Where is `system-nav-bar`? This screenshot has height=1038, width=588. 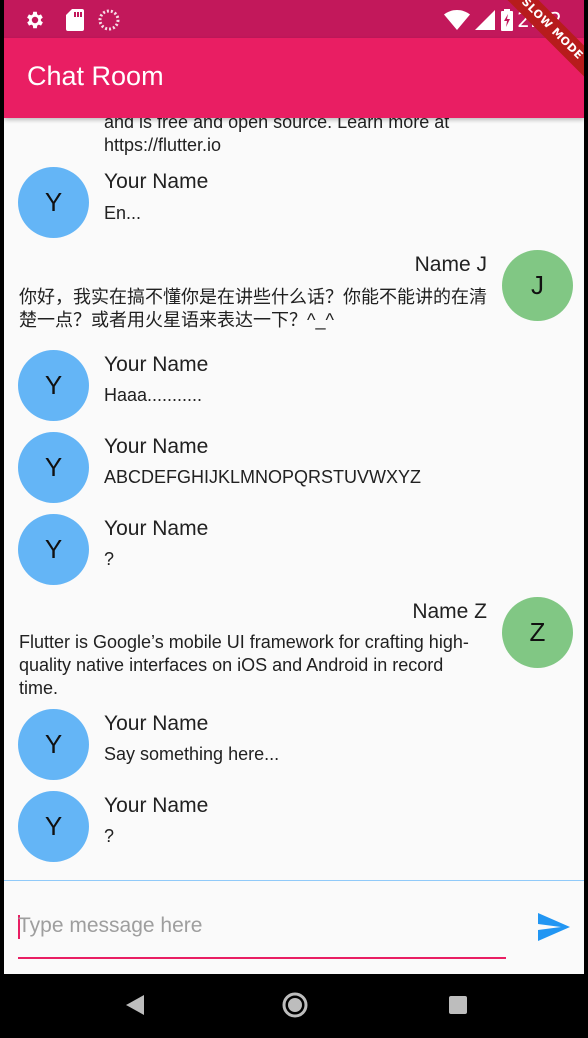 system-nav-bar is located at coordinates (294, 1006).